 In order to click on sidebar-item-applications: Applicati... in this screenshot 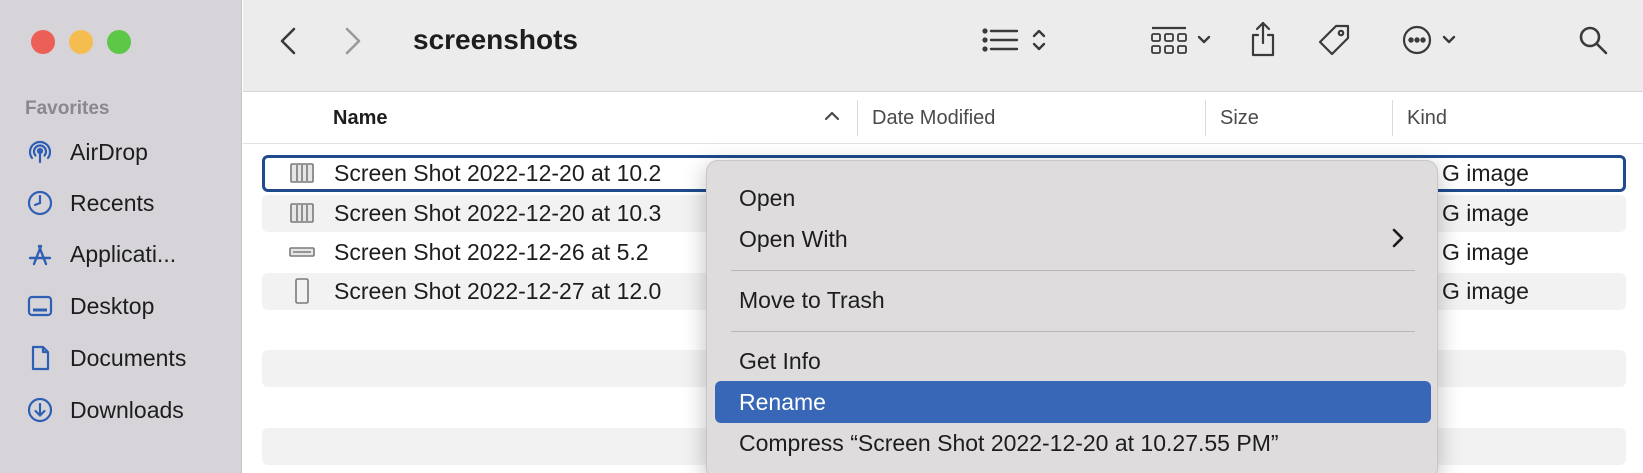, I will do `click(100, 254)`.